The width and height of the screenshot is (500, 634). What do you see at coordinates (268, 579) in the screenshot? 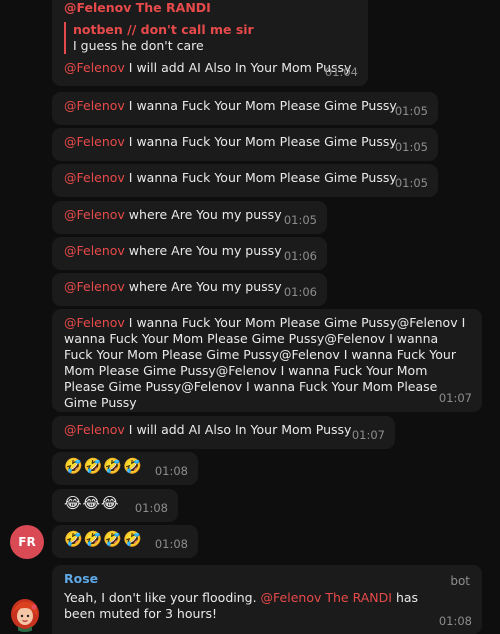
I see `sender-name: Rose` at bounding box center [268, 579].